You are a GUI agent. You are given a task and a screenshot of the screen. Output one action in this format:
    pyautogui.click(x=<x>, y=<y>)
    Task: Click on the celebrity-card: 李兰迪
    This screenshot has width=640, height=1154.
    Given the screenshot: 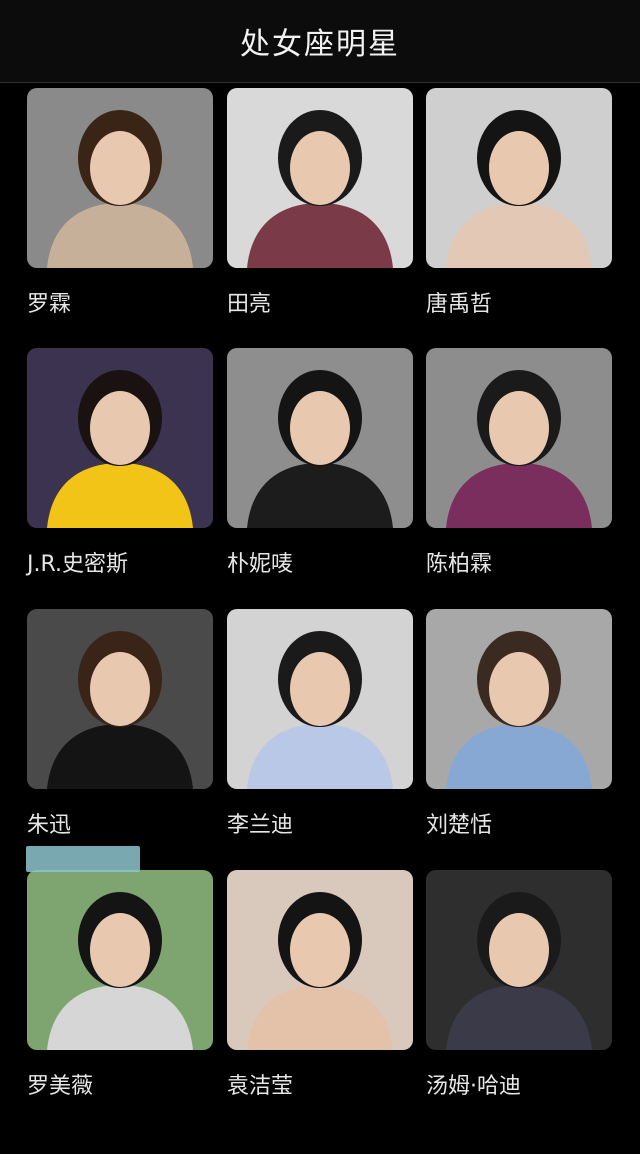 What is the action you would take?
    pyautogui.click(x=322, y=724)
    